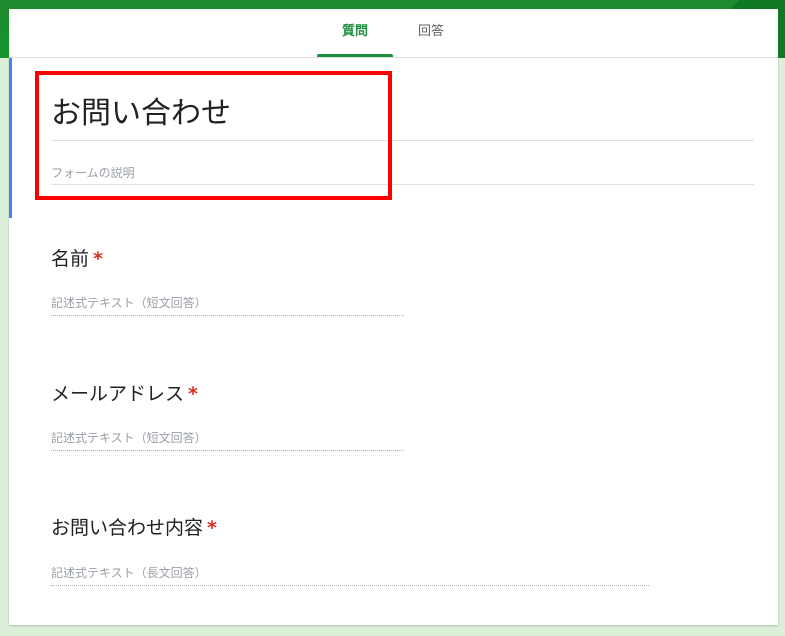 The height and width of the screenshot is (636, 785). Describe the element at coordinates (355, 55) in the screenshot. I see `active-tab-indicator` at that location.